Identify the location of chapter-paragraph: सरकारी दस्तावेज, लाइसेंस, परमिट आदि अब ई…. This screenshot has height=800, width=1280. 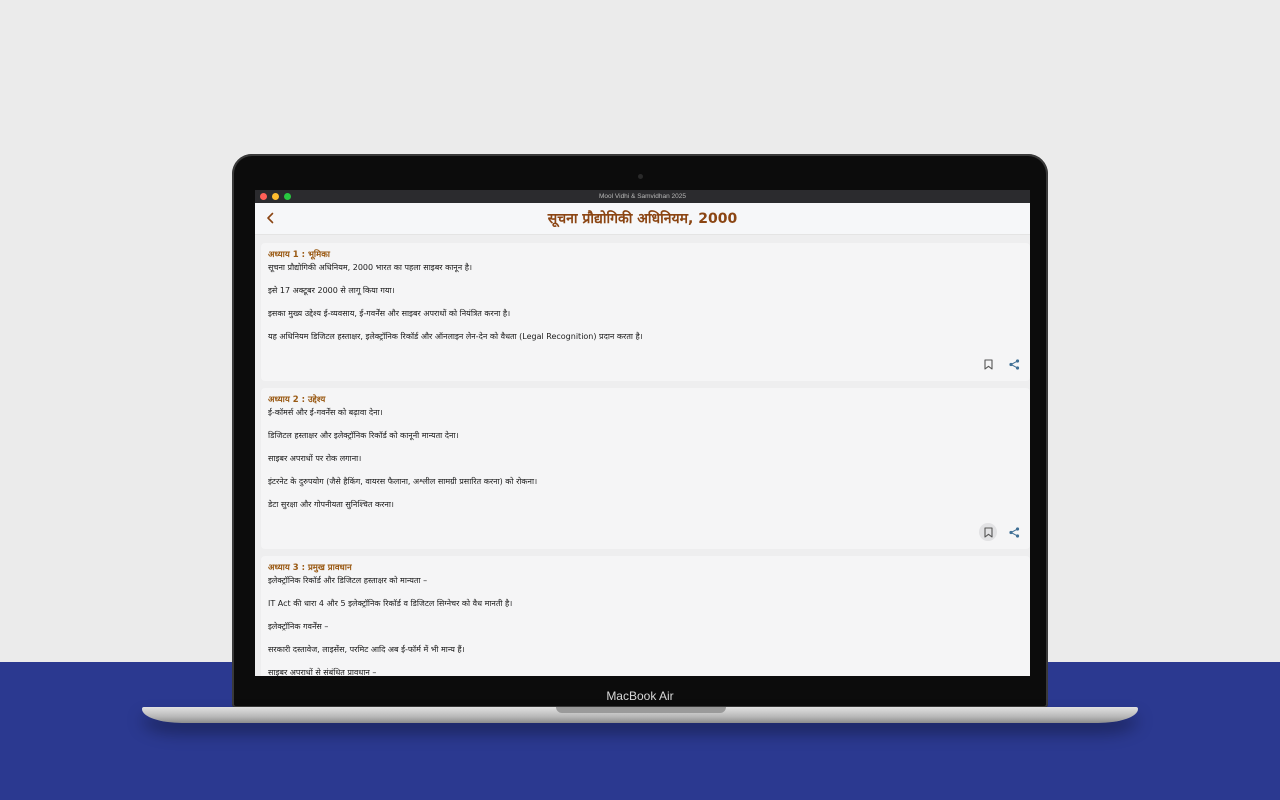
(366, 649).